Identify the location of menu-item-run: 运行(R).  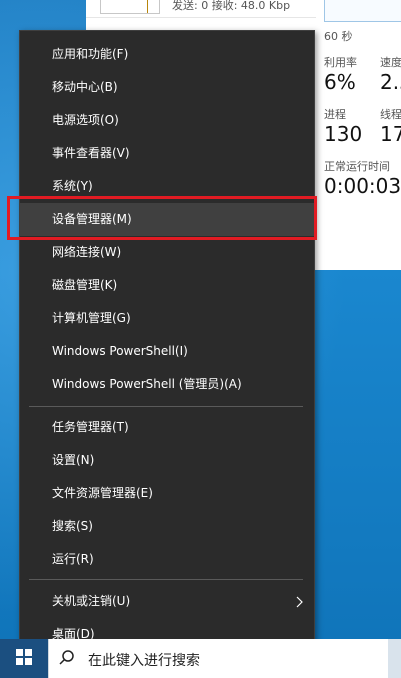
(167, 559).